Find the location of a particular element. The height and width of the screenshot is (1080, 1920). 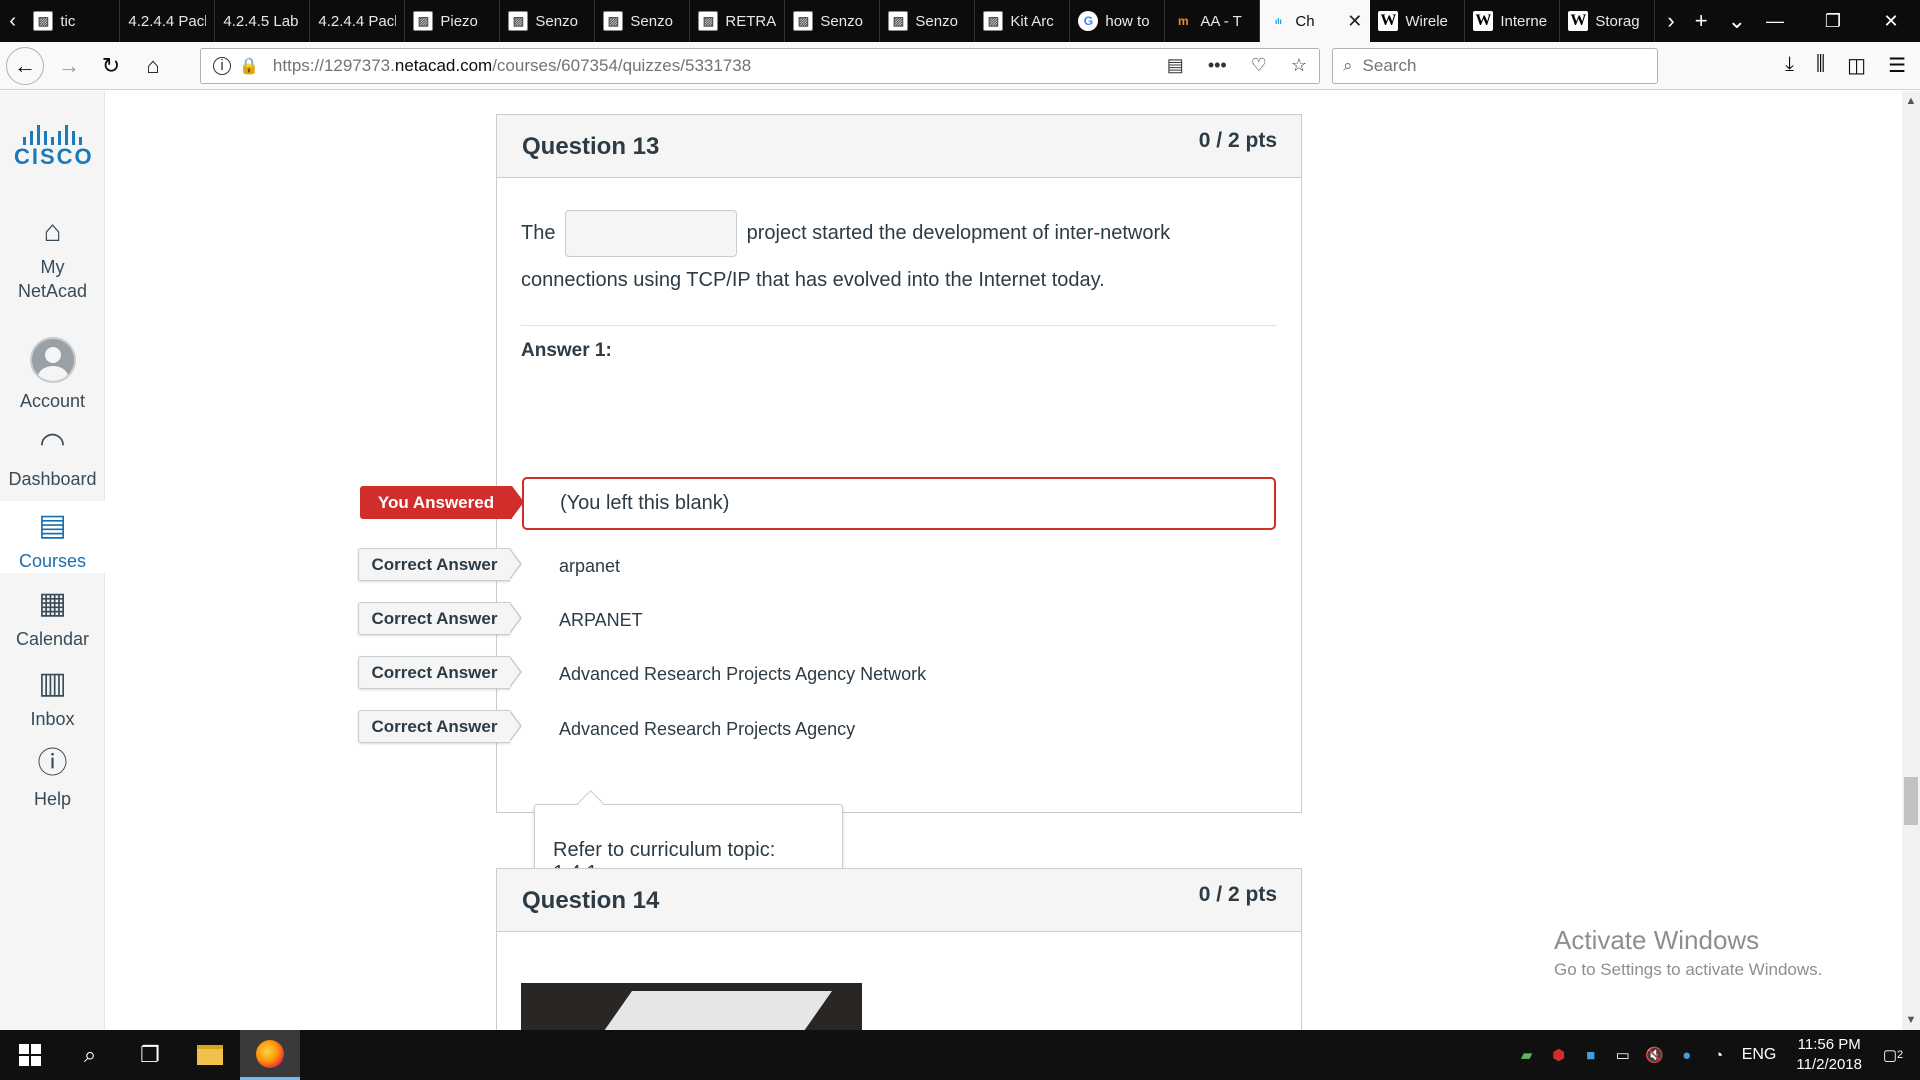

tab-label: Wirele is located at coordinates (1426, 21).